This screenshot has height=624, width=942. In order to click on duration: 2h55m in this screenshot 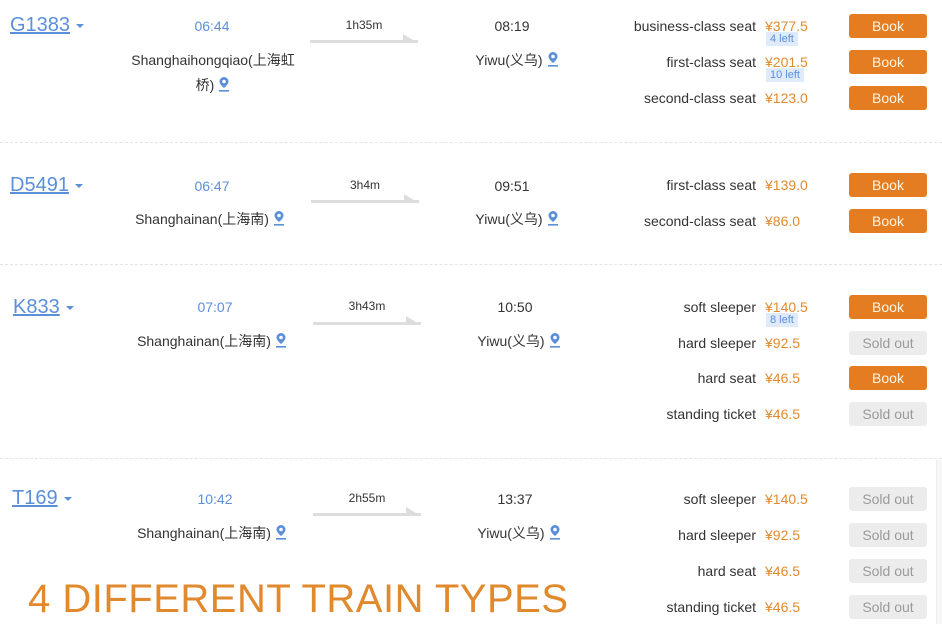, I will do `click(367, 498)`.